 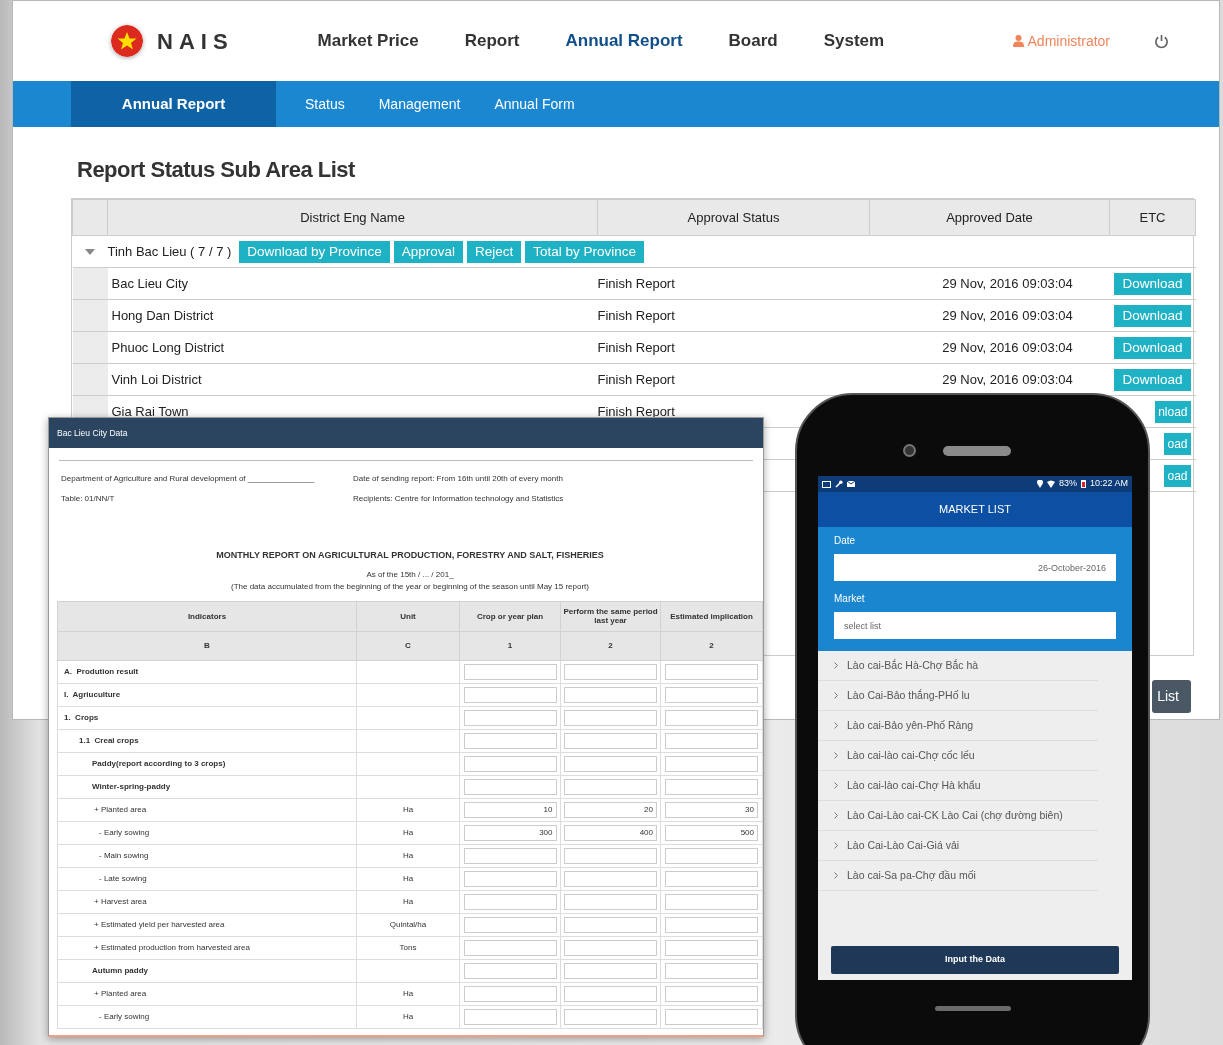 What do you see at coordinates (534, 104) in the screenshot?
I see `subnav-tab: Annual Form` at bounding box center [534, 104].